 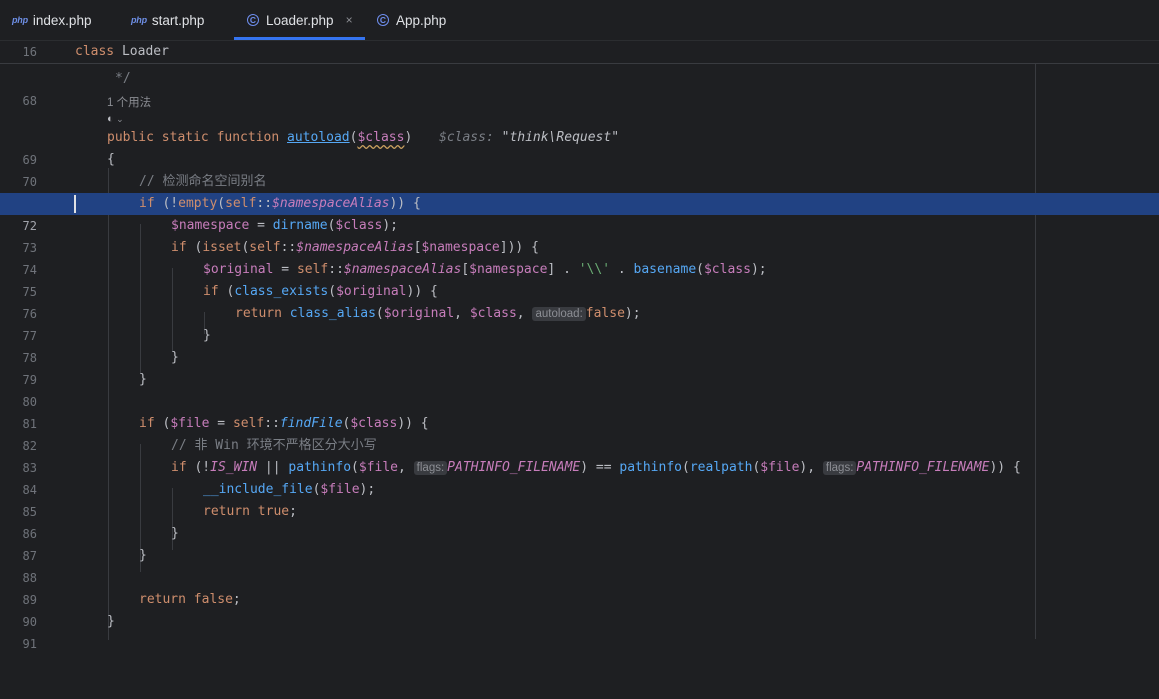 I want to click on active-tab-indicator, so click(x=299, y=38).